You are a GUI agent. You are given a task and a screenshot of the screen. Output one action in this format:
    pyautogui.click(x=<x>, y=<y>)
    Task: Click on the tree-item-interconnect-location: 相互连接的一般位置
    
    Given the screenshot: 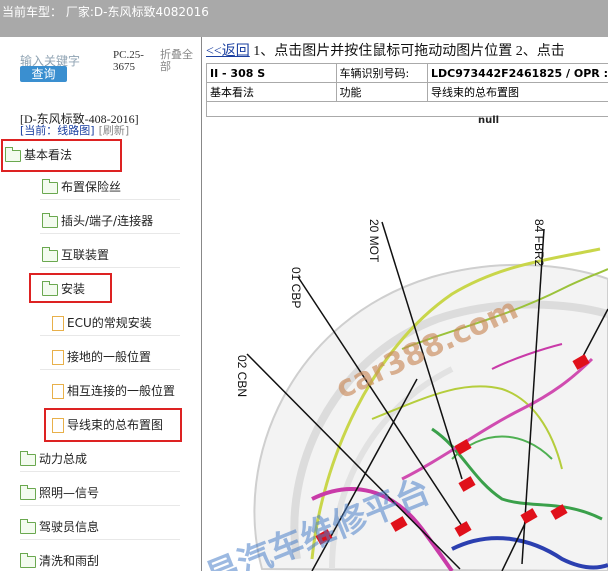 What is the action you would take?
    pyautogui.click(x=113, y=391)
    